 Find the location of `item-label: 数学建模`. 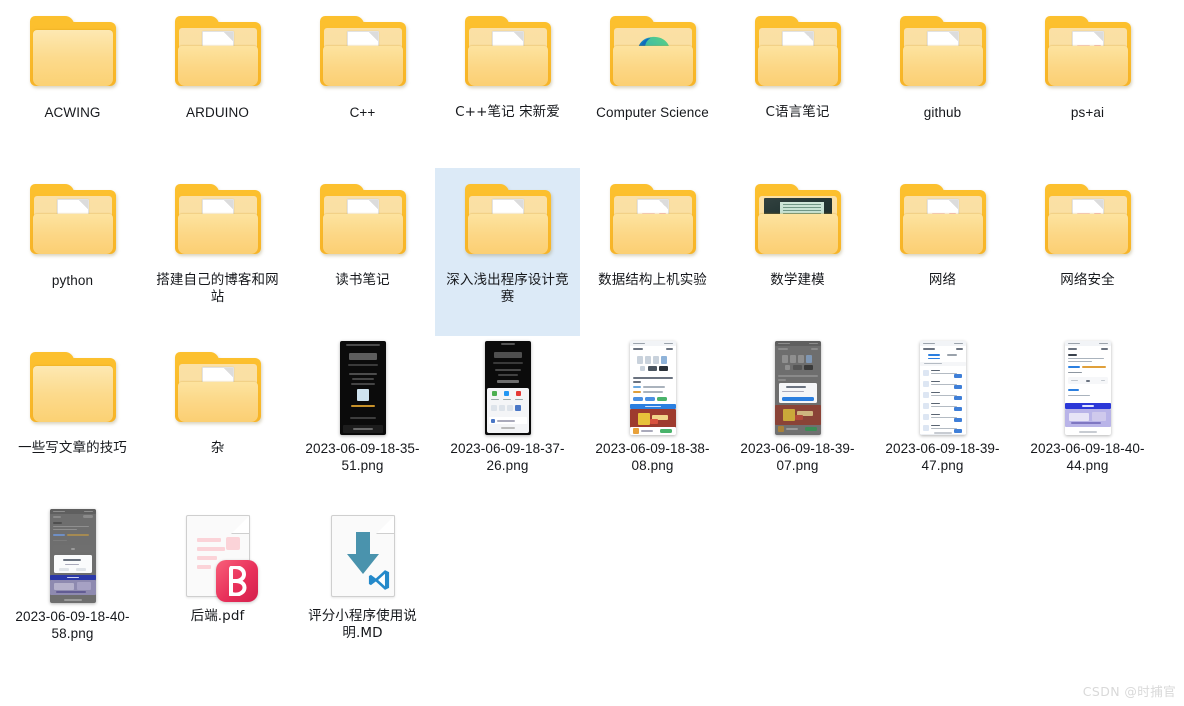

item-label: 数学建模 is located at coordinates (797, 280).